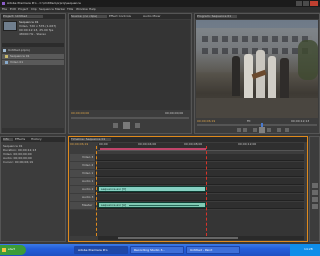 This screenshot has width=320, height=256. What do you see at coordinates (213, 250) in the screenshot?
I see `taskbar-item: Untitled - Paint` at bounding box center [213, 250].